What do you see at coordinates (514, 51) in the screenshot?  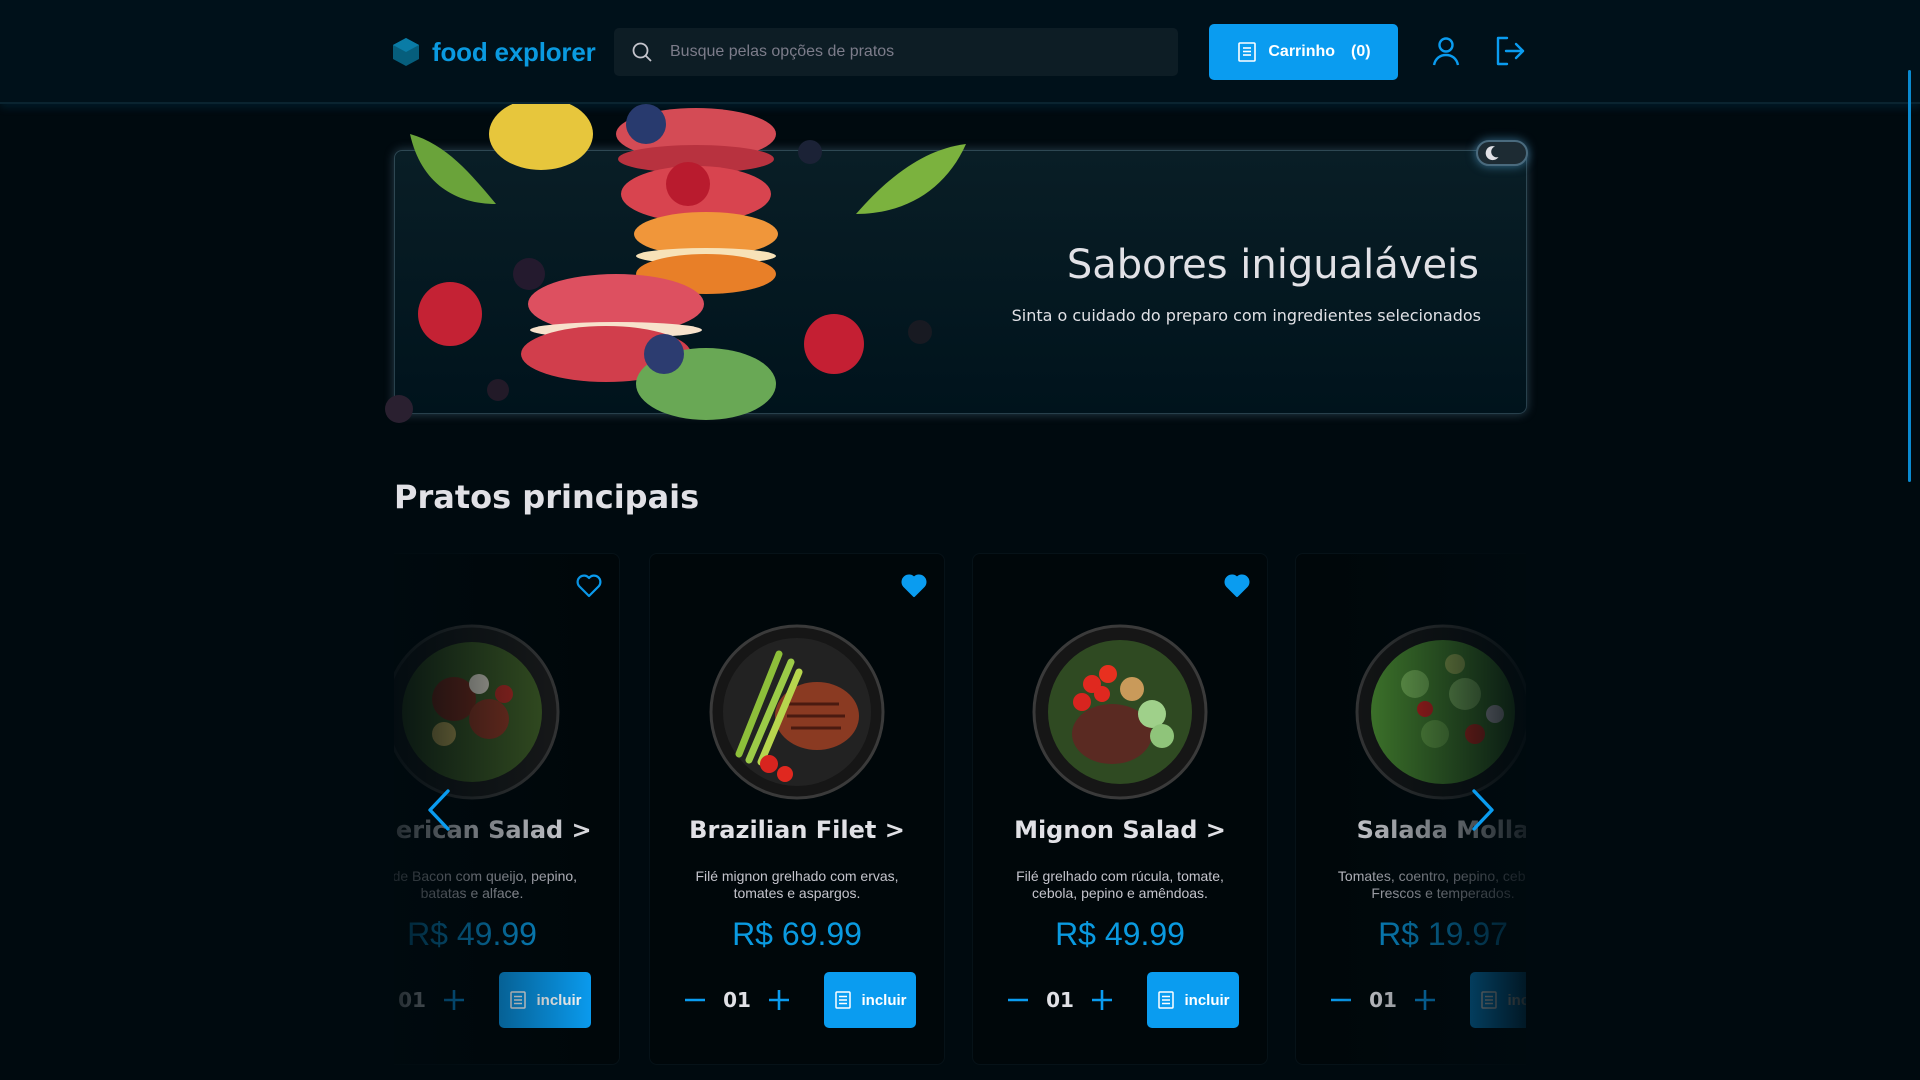 I see `logo-text: food explorer` at bounding box center [514, 51].